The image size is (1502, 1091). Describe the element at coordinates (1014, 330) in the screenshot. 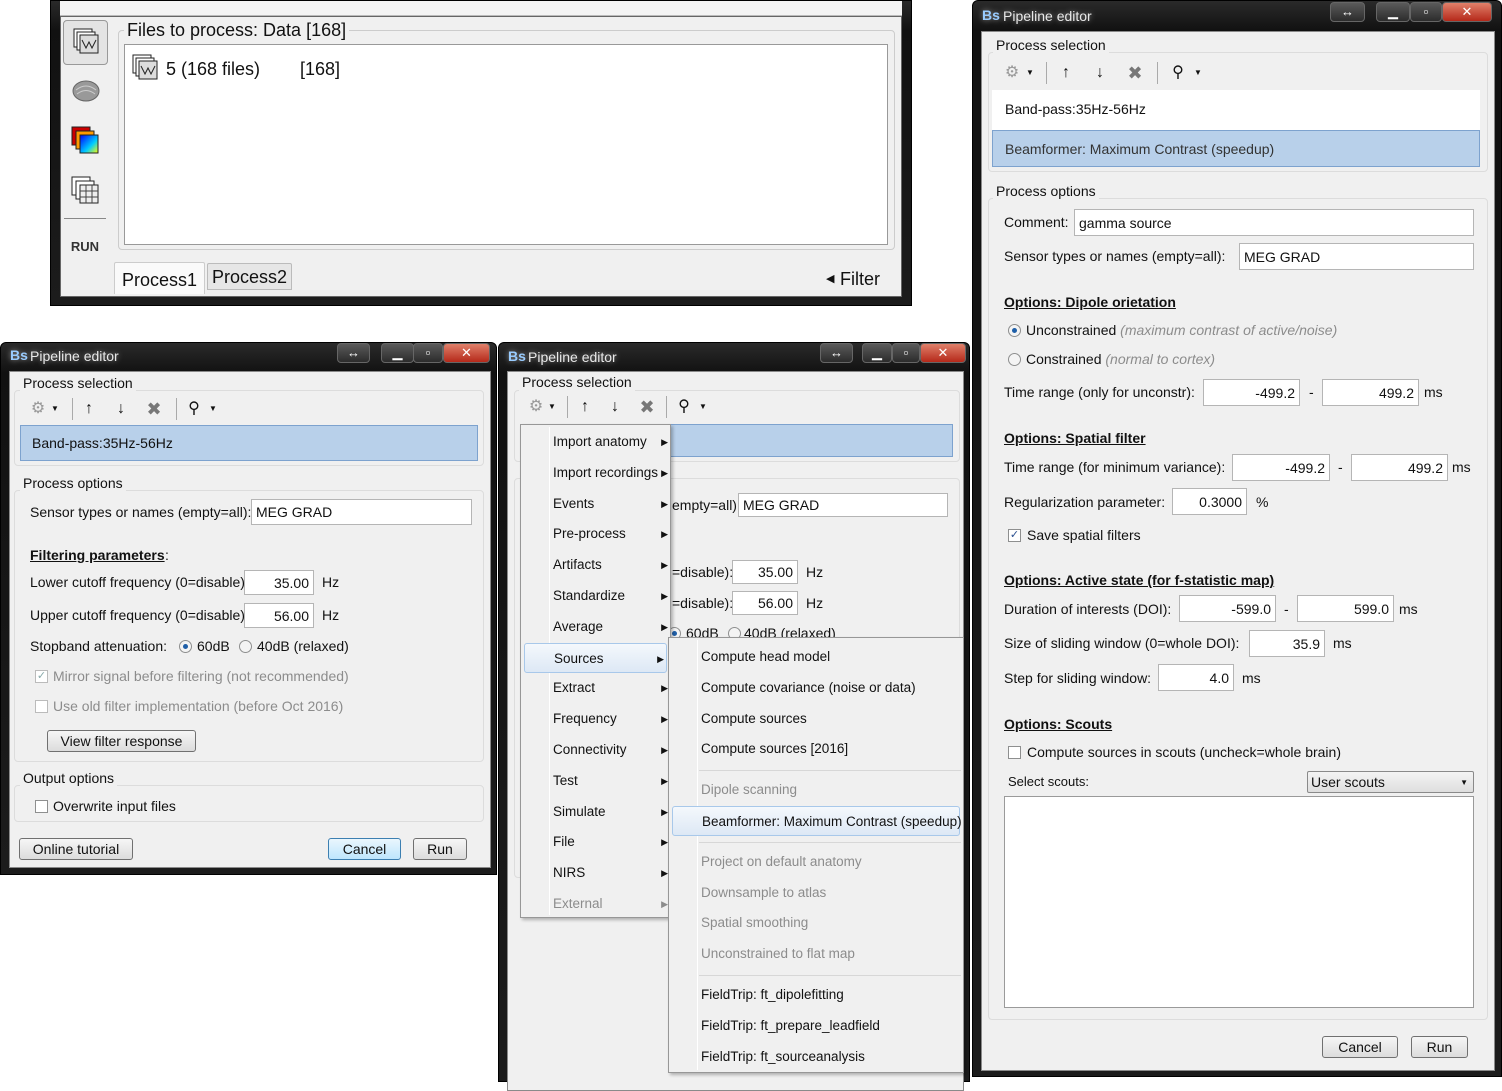

I see `radio-unconstrained` at that location.